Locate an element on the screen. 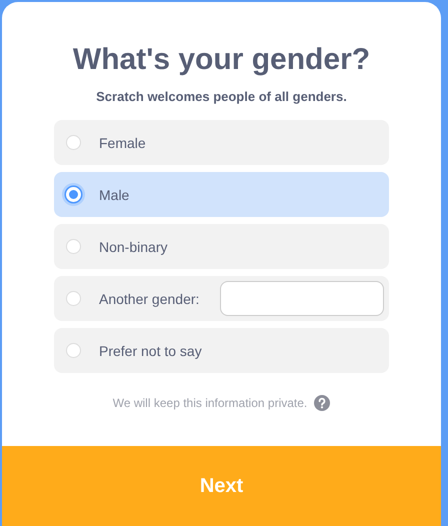  option-label: Prefer not to say is located at coordinates (150, 350).